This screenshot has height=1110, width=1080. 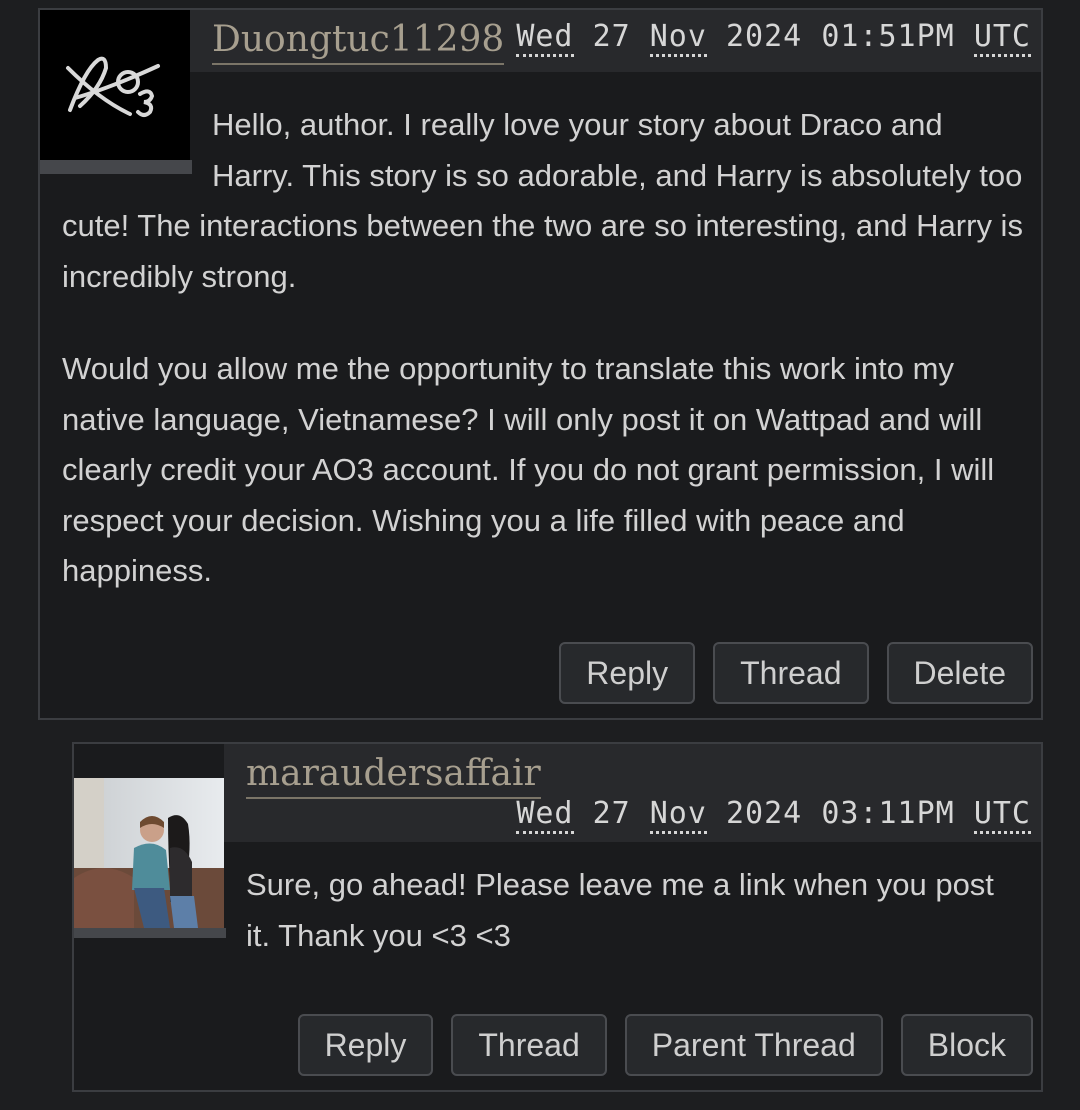 I want to click on avatar-footer, so click(x=150, y=933).